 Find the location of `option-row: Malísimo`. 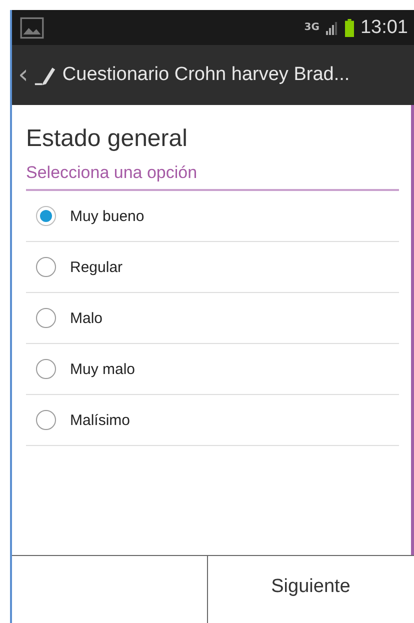

option-row: Malísimo is located at coordinates (212, 420).